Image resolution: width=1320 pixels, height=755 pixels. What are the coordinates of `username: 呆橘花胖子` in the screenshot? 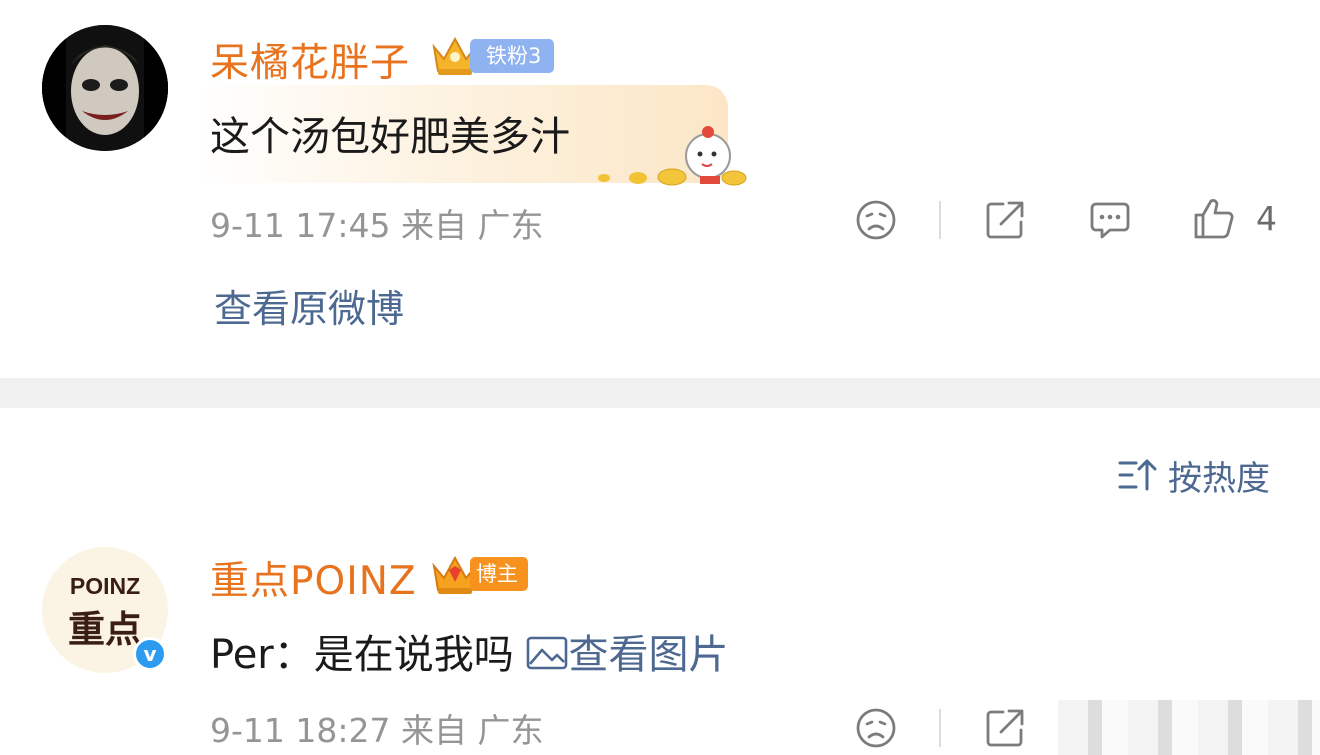 It's located at (310, 60).